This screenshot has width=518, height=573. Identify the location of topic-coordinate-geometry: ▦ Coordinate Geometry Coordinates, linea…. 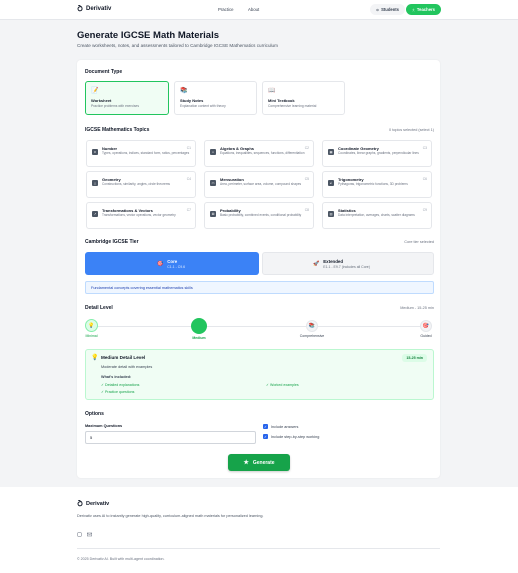
(377, 153).